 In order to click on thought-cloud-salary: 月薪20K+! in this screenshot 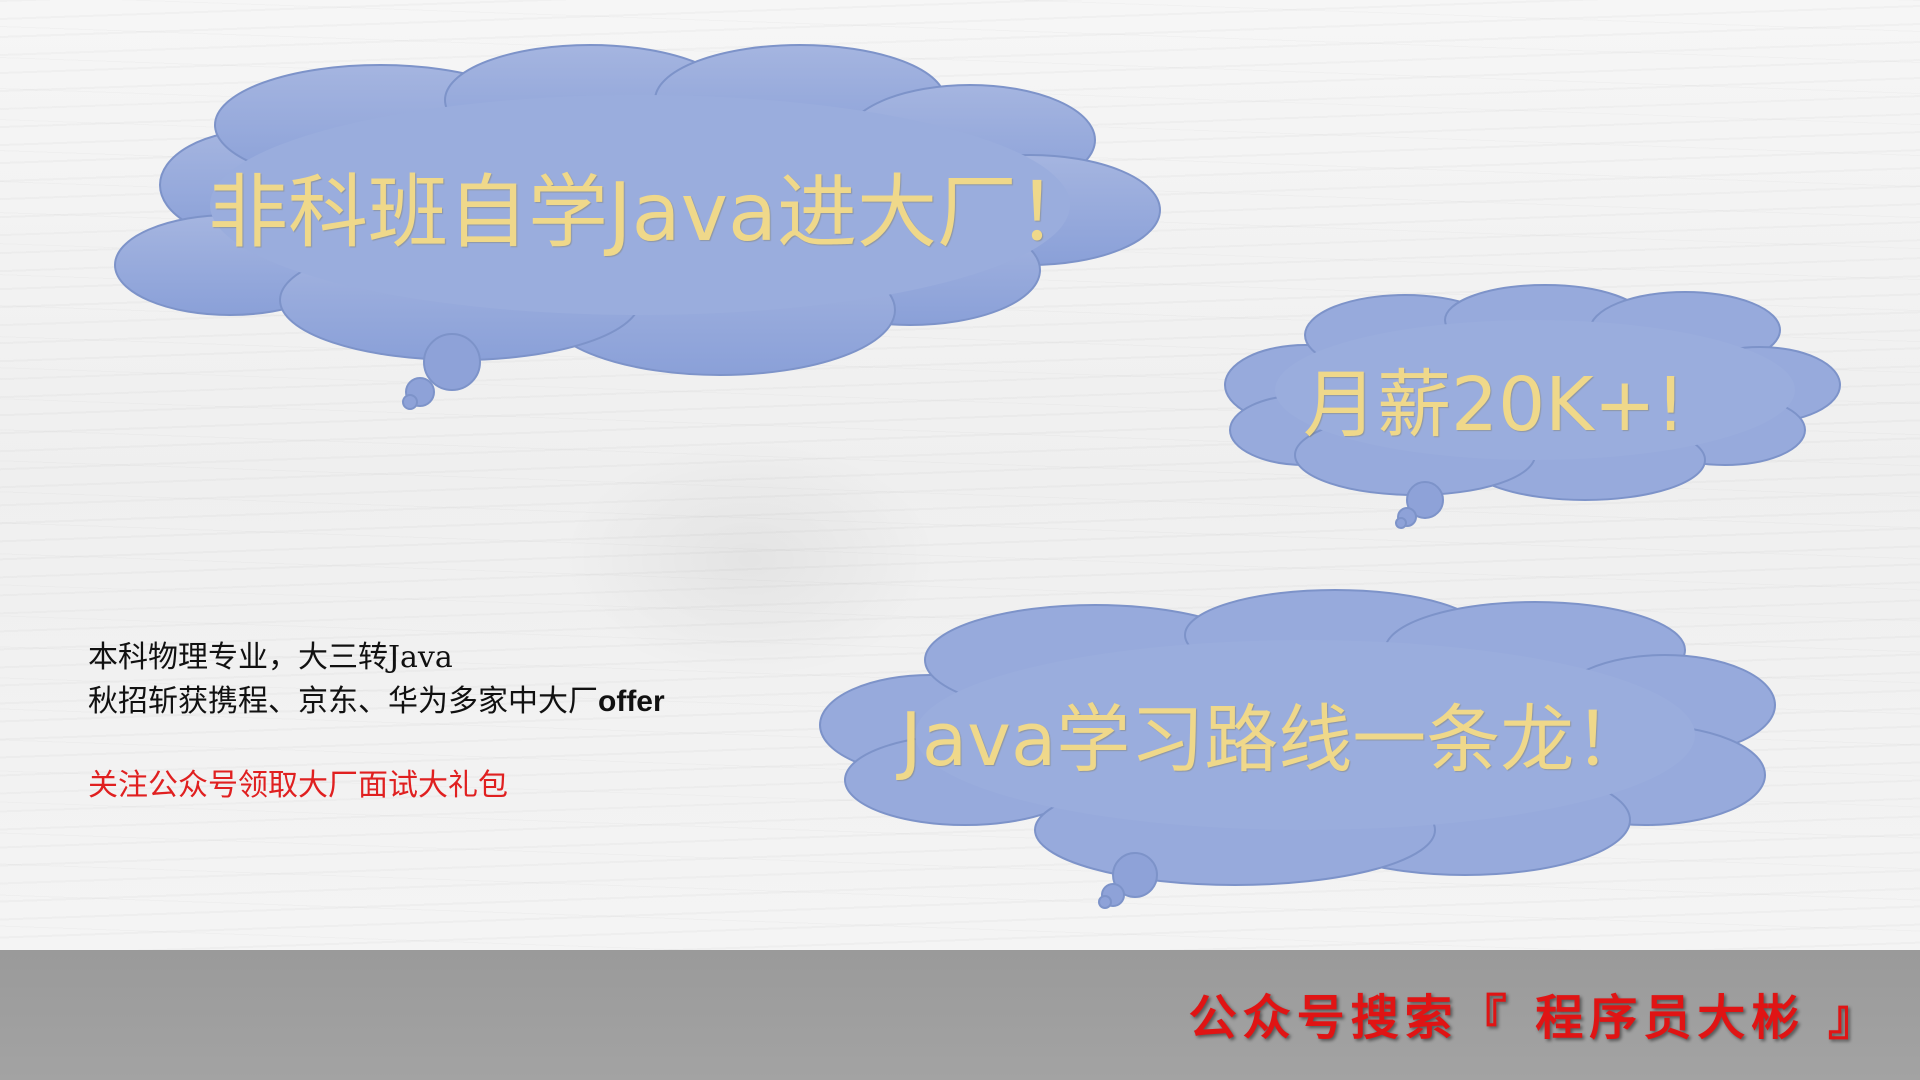, I will do `click(1535, 405)`.